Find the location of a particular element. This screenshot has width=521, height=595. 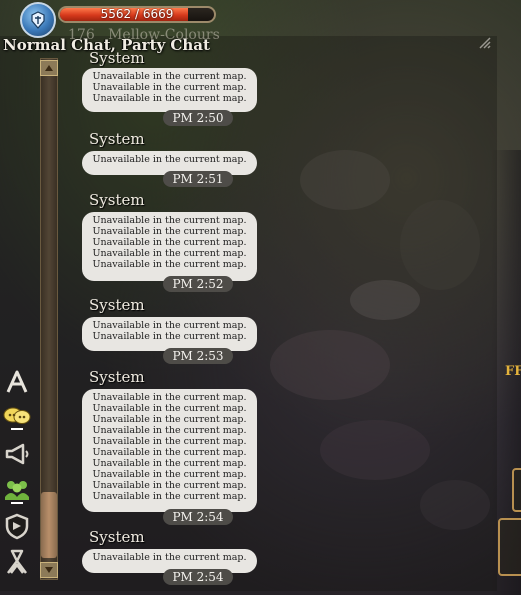

resize-grip-icon is located at coordinates (485, 43).